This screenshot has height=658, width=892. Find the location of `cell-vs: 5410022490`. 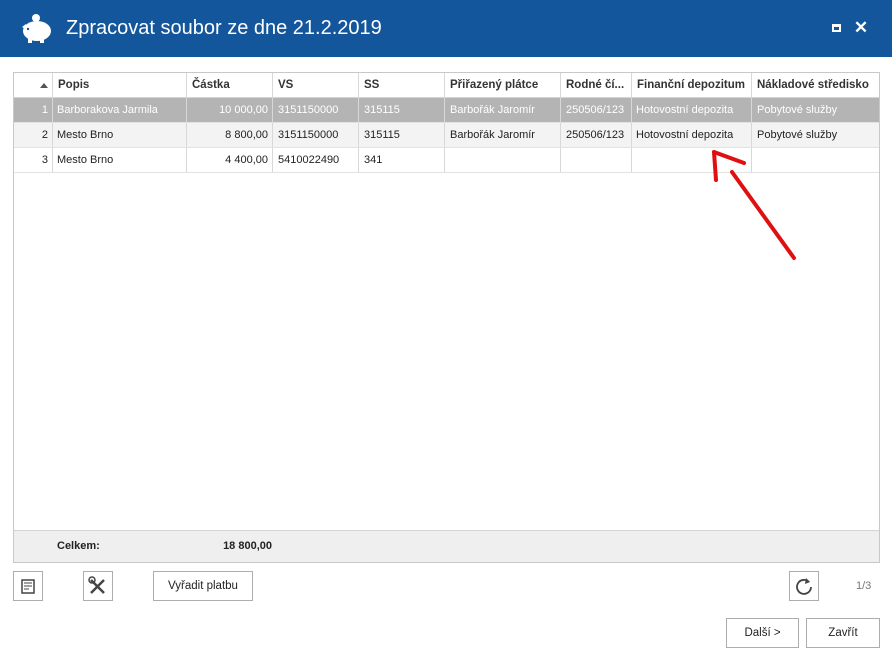

cell-vs: 5410022490 is located at coordinates (316, 160).